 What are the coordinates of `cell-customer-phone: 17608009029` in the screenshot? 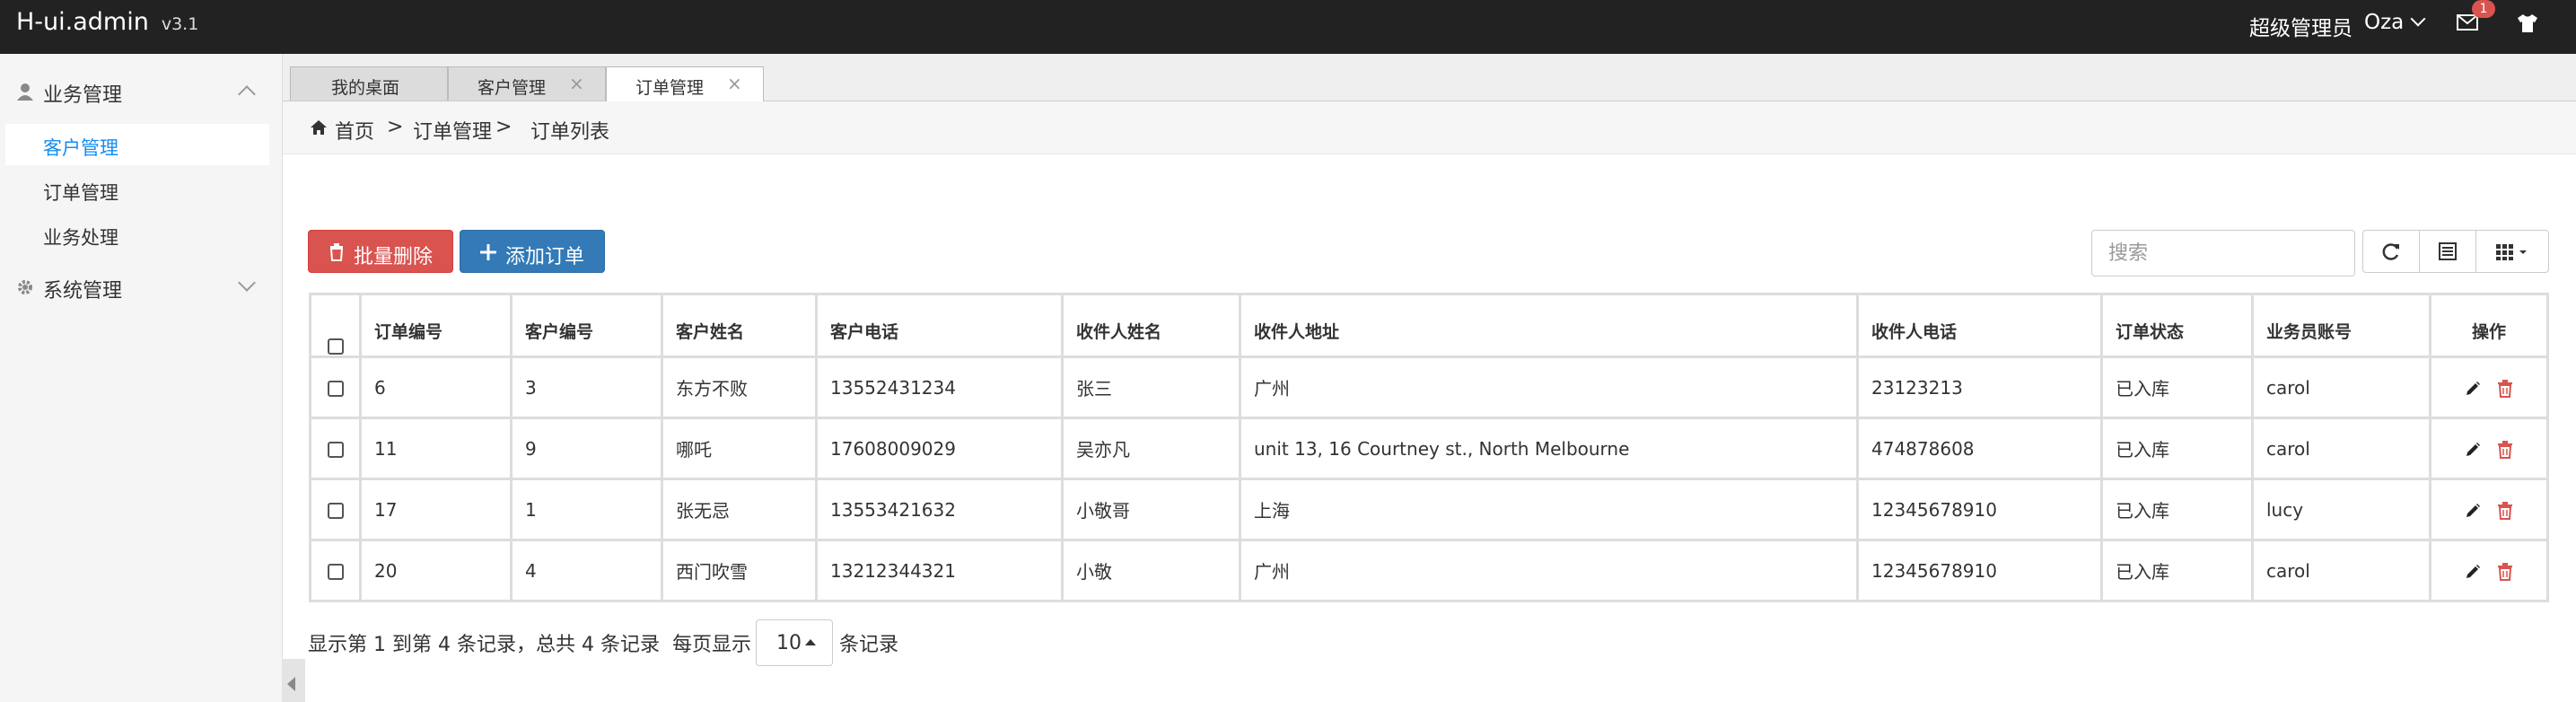 It's located at (939, 448).